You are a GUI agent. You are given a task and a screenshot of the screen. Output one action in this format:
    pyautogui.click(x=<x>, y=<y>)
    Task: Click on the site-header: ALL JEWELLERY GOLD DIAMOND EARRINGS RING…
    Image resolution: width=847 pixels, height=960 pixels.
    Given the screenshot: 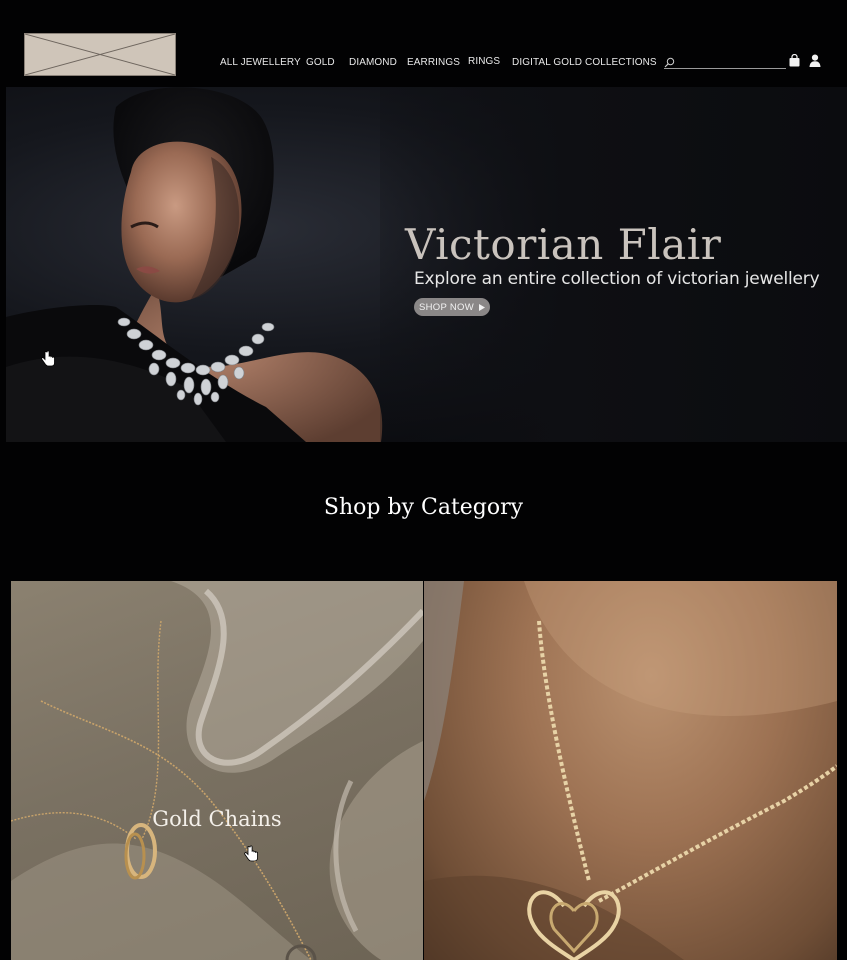 What is the action you would take?
    pyautogui.click(x=423, y=43)
    